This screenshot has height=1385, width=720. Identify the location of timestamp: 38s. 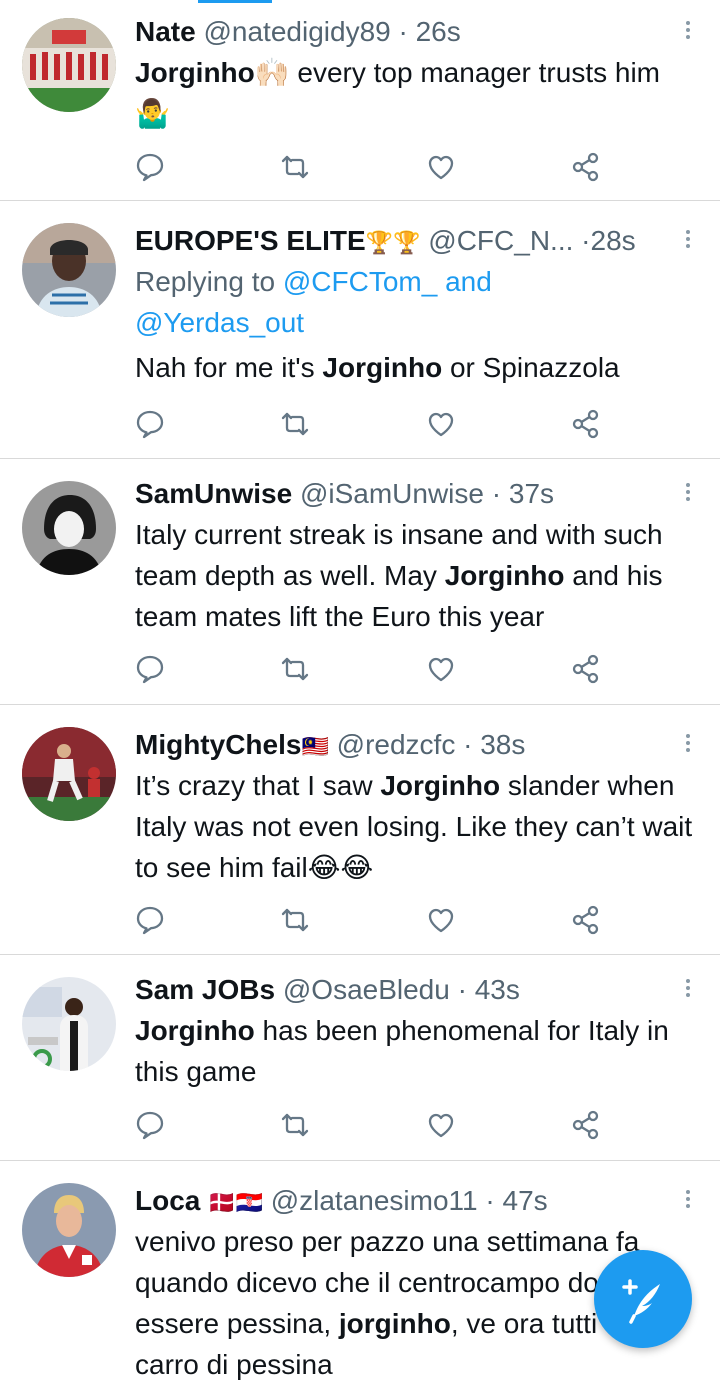
(502, 744).